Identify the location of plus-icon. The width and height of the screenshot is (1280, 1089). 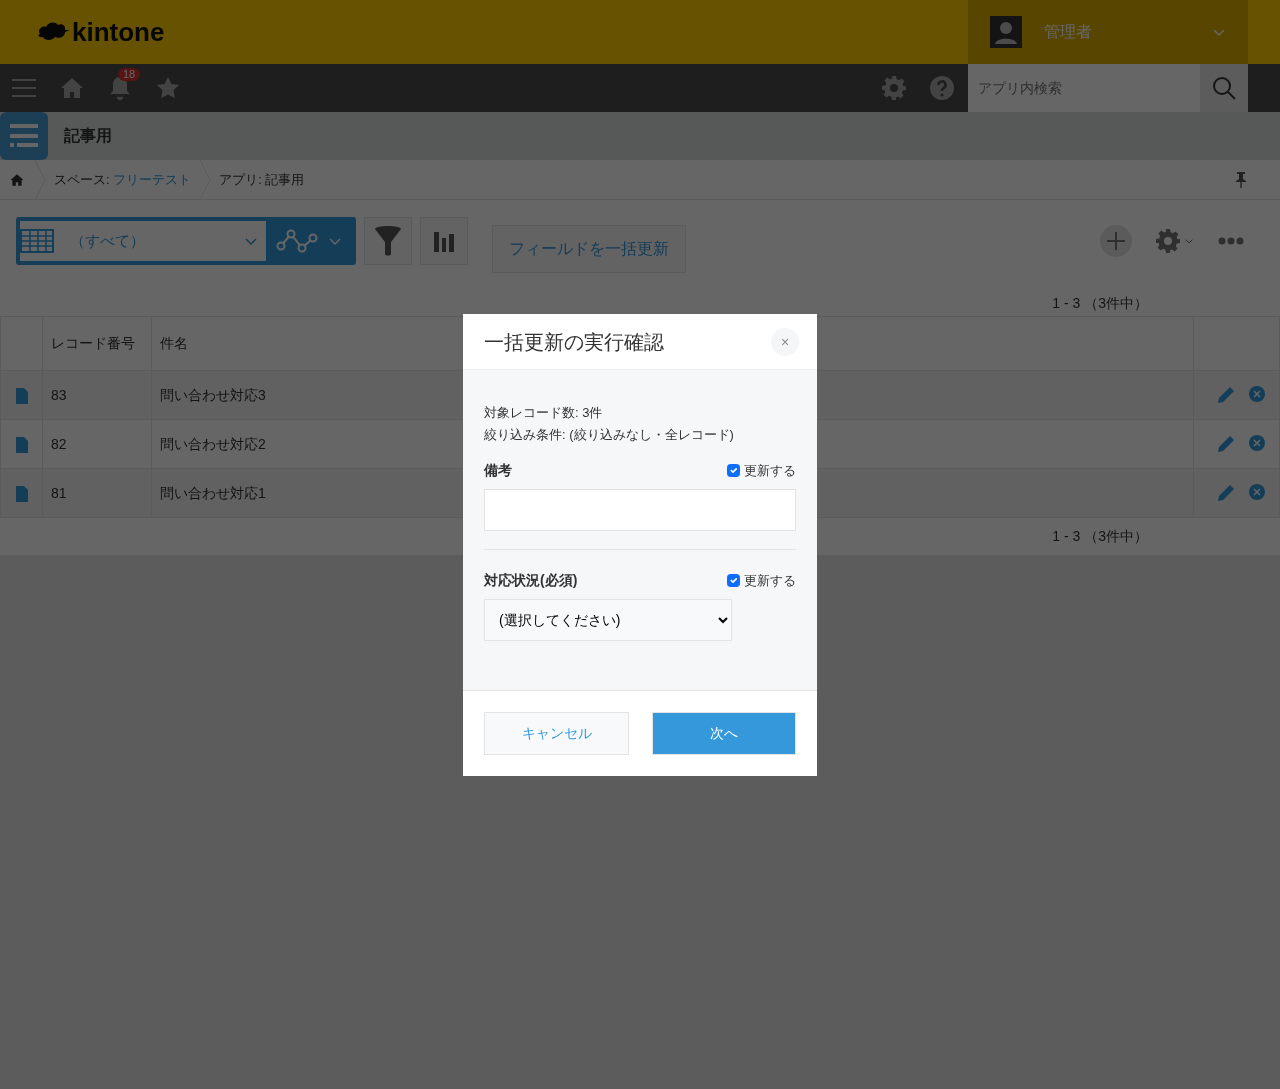
(1116, 241).